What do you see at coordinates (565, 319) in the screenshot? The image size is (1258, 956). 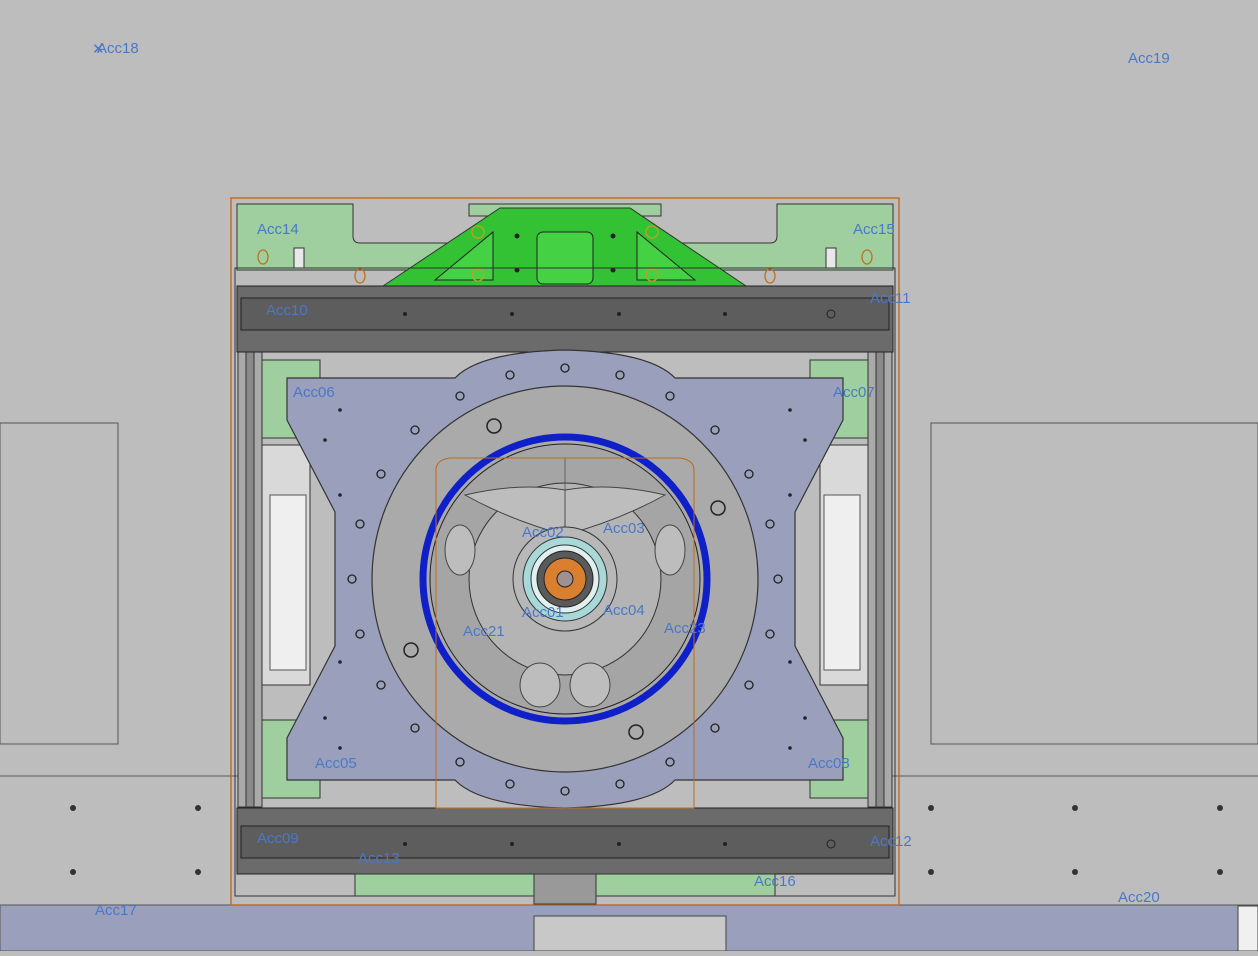 I see `top-beam` at bounding box center [565, 319].